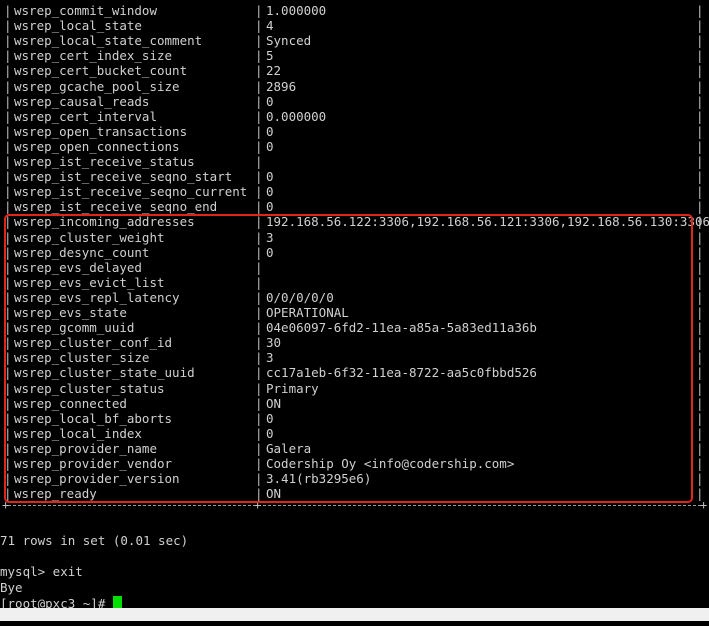 This screenshot has height=626, width=709. What do you see at coordinates (97, 146) in the screenshot?
I see `variable-name: wsrep_open_connections` at bounding box center [97, 146].